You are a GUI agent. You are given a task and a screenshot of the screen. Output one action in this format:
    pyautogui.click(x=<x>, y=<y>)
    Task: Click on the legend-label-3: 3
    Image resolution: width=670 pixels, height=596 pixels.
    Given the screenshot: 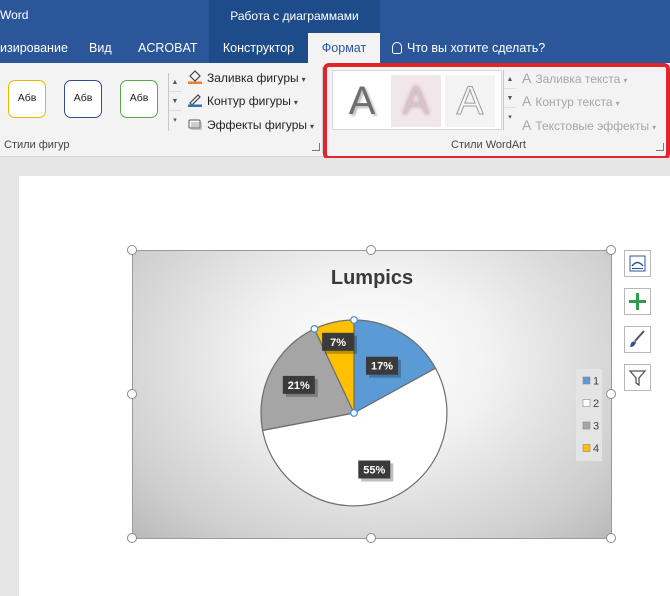 What is the action you would take?
    pyautogui.click(x=596, y=427)
    